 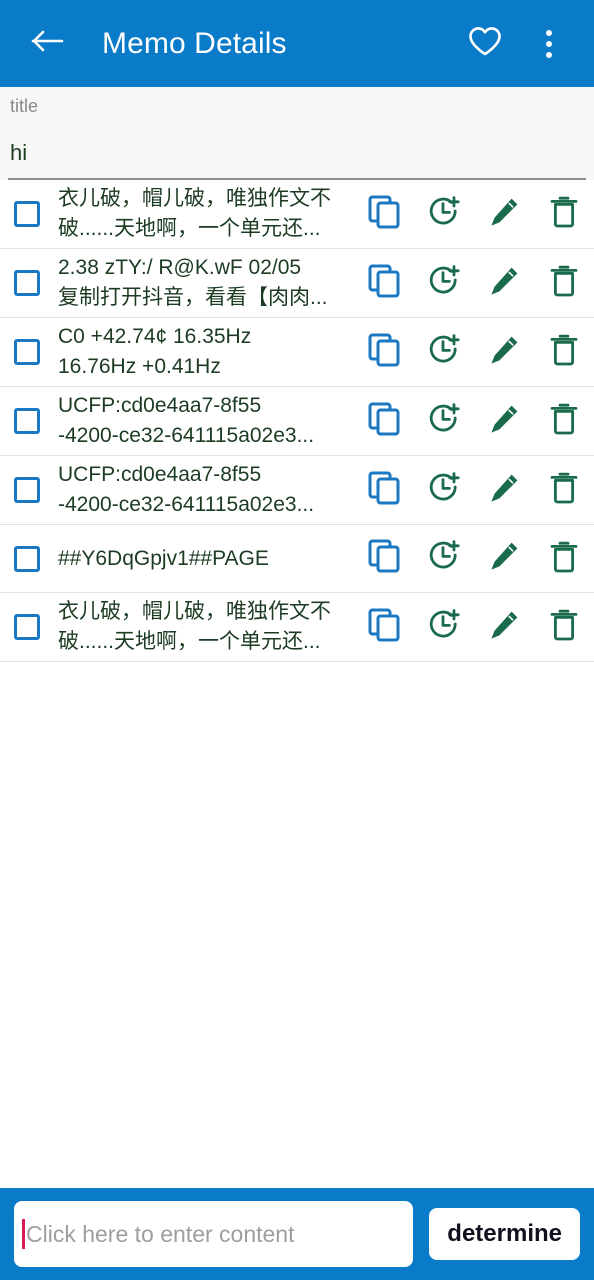 What do you see at coordinates (155, 336) in the screenshot?
I see `row-content-line1: C0 +42.74¢ 16.35Hz` at bounding box center [155, 336].